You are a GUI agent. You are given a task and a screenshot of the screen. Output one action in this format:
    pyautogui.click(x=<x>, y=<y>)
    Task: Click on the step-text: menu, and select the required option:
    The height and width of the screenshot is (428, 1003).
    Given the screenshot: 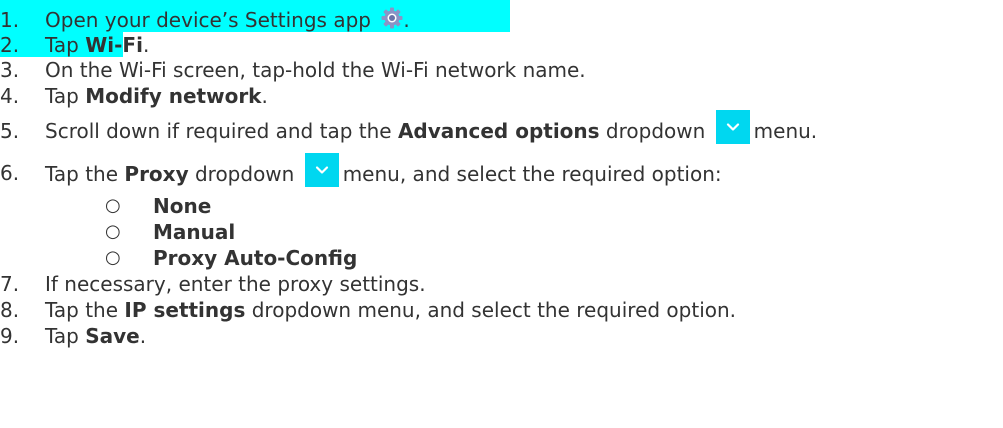 What is the action you would take?
    pyautogui.click(x=532, y=174)
    